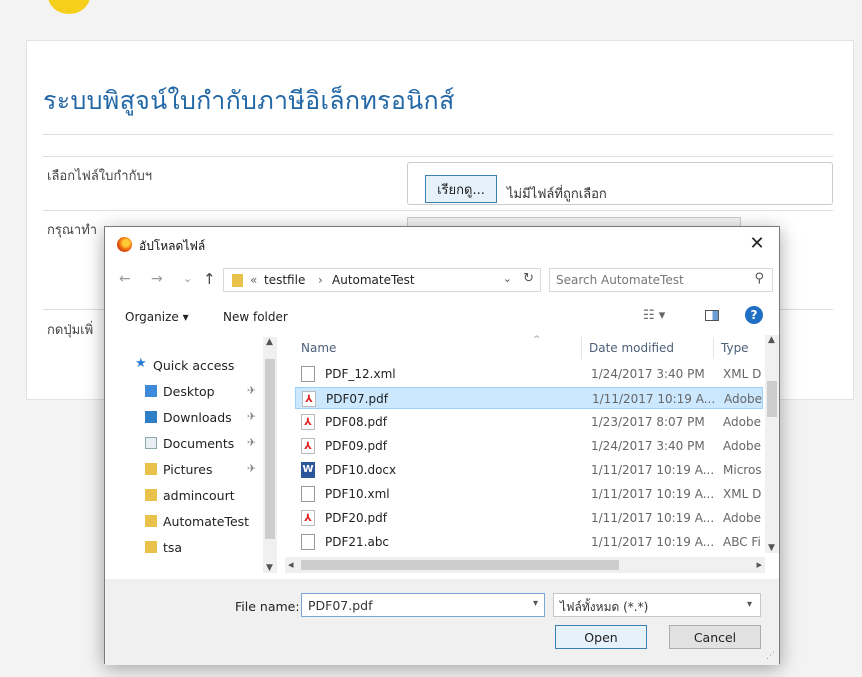 Image resolution: width=862 pixels, height=677 pixels. I want to click on file-row: ⅄ PDF09.pdf 1/24/2017 3:40 PM Adobe, so click(529, 446).